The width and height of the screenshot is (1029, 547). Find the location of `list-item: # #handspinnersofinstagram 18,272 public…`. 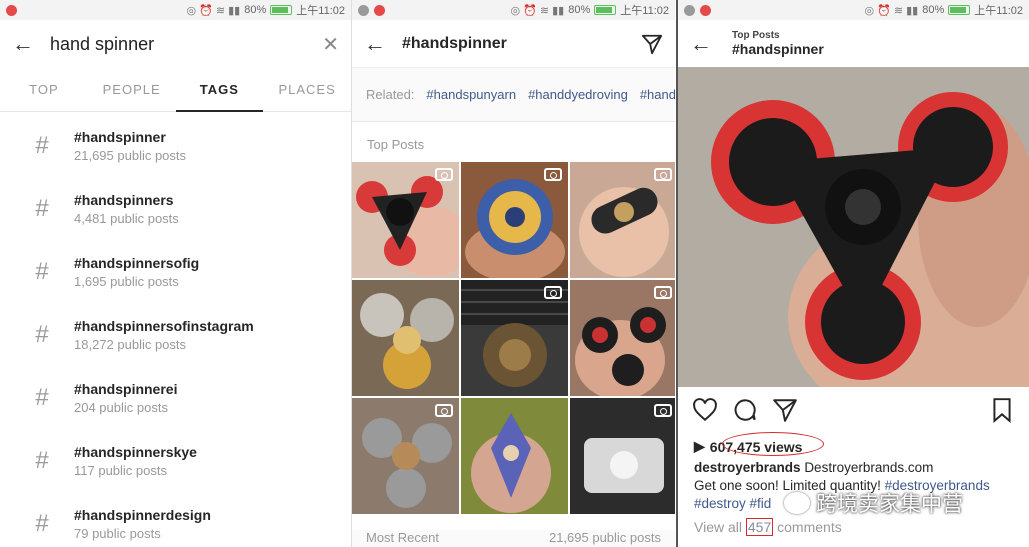

list-item: # #handspinnersofinstagram 18,272 public… is located at coordinates (175, 334).